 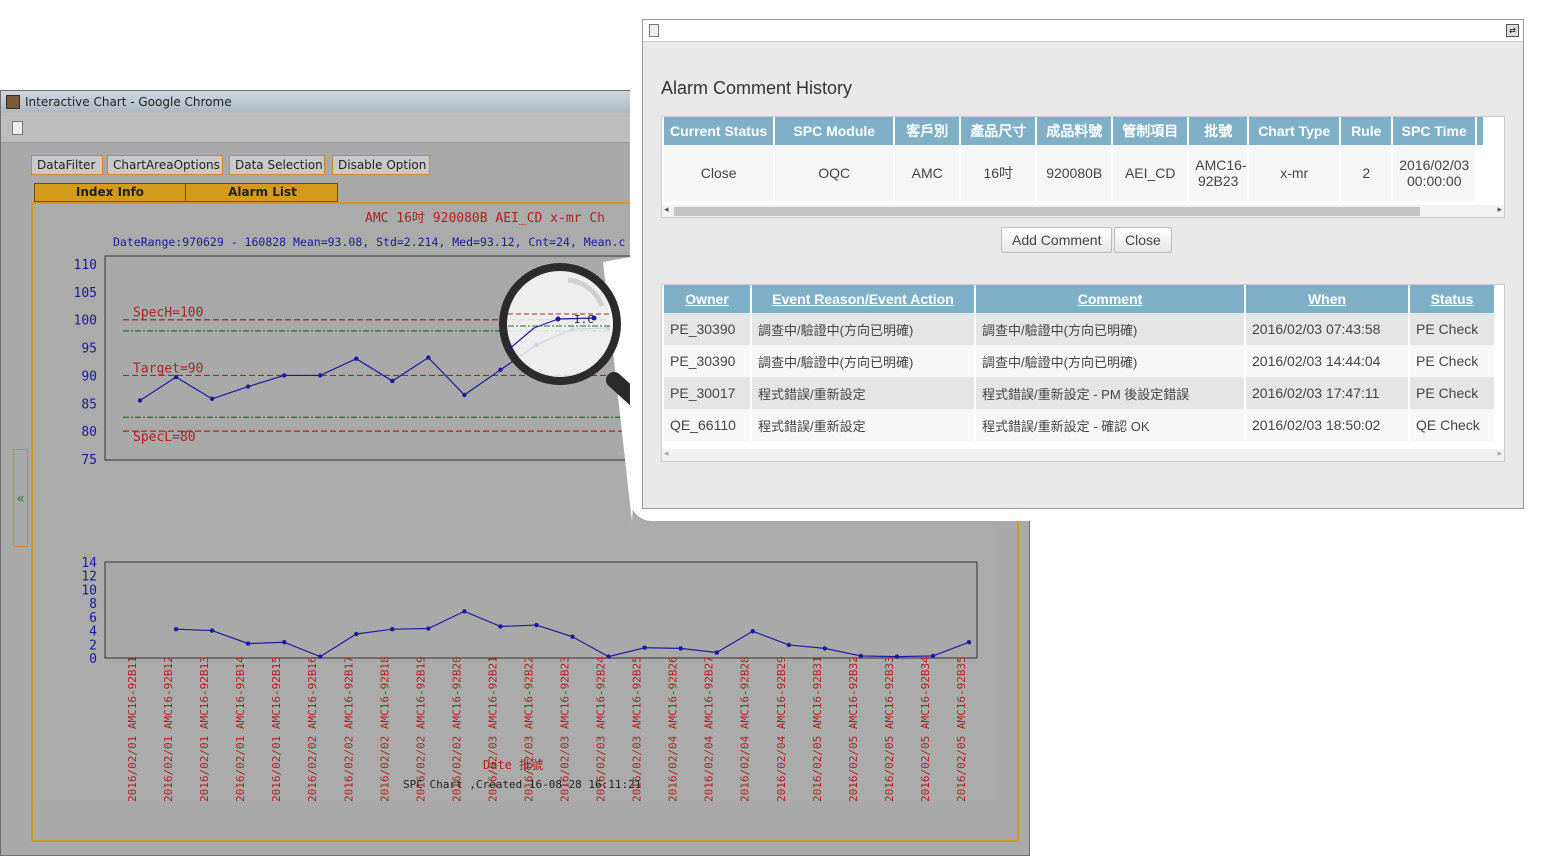 I want to click on chart-footer: SPC Chart ,Created 16-08-28 16:11:21, so click(x=522, y=784).